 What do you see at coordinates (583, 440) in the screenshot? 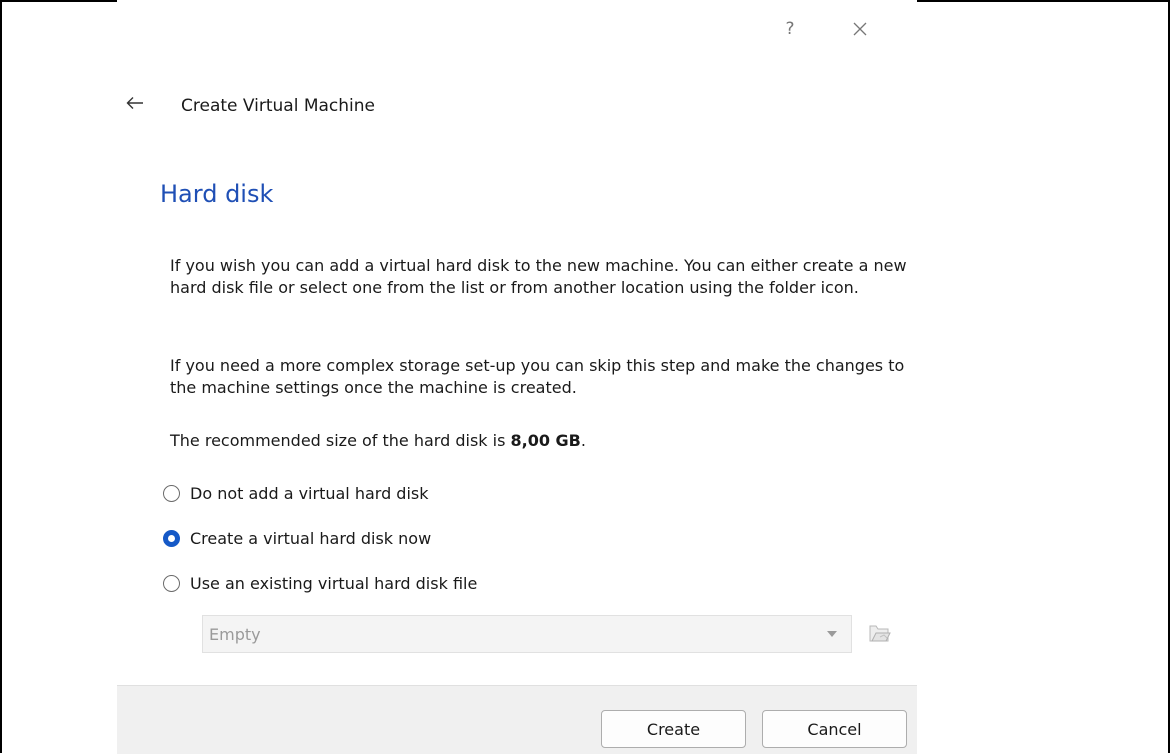
I see `recommended-suffix: .` at bounding box center [583, 440].